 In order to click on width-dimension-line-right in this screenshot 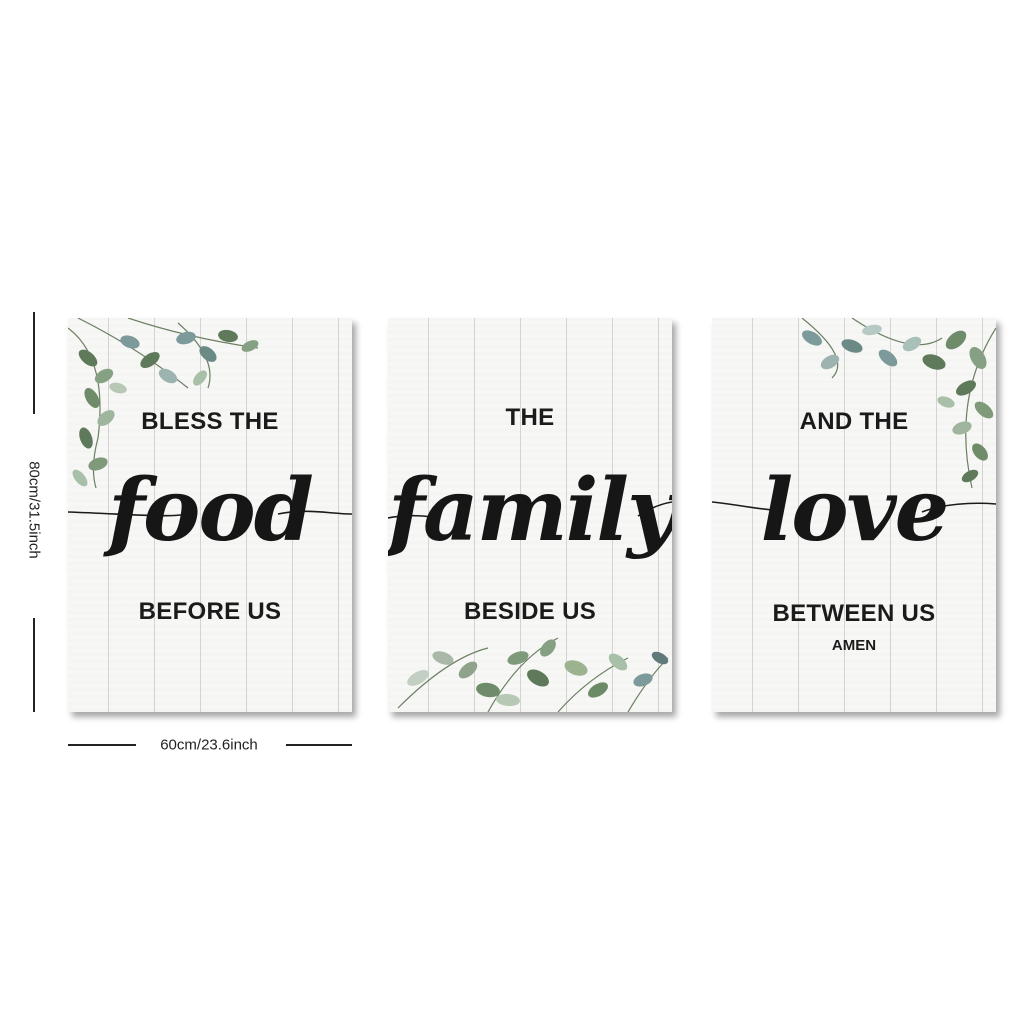, I will do `click(319, 745)`.